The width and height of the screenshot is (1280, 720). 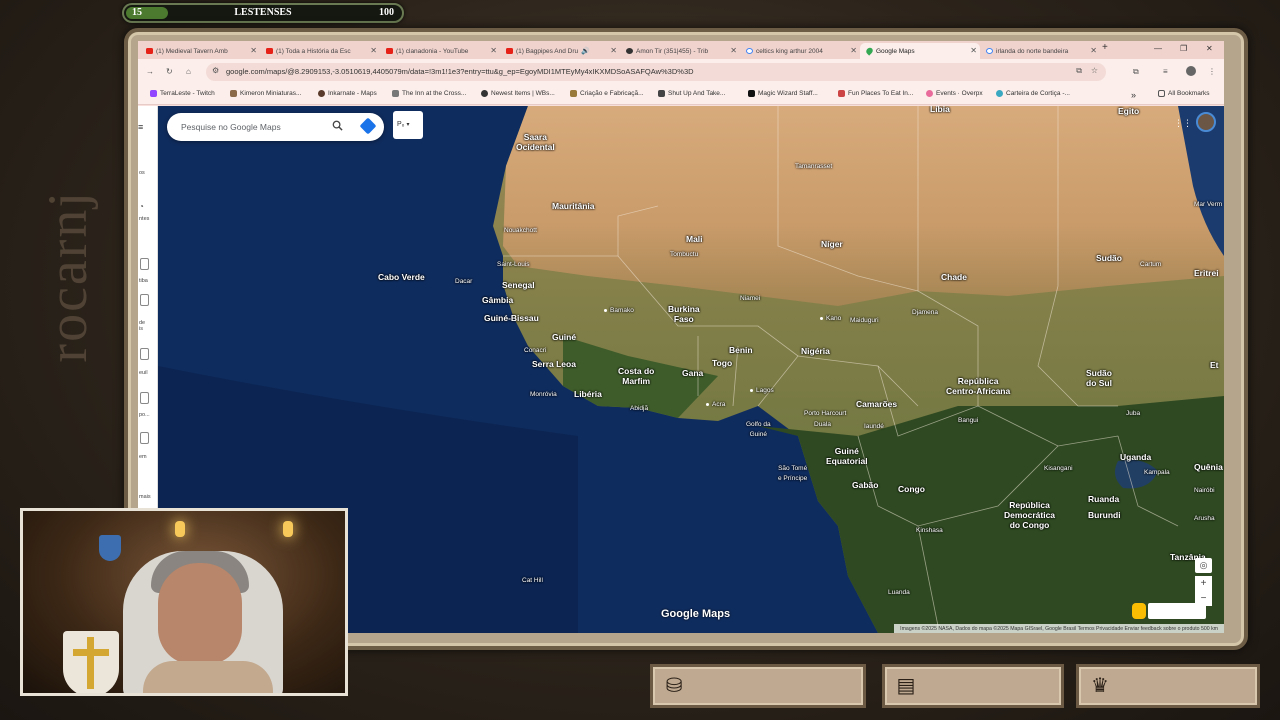 I want to click on tab-google-maps: Google Maps ✕, so click(x=920, y=51).